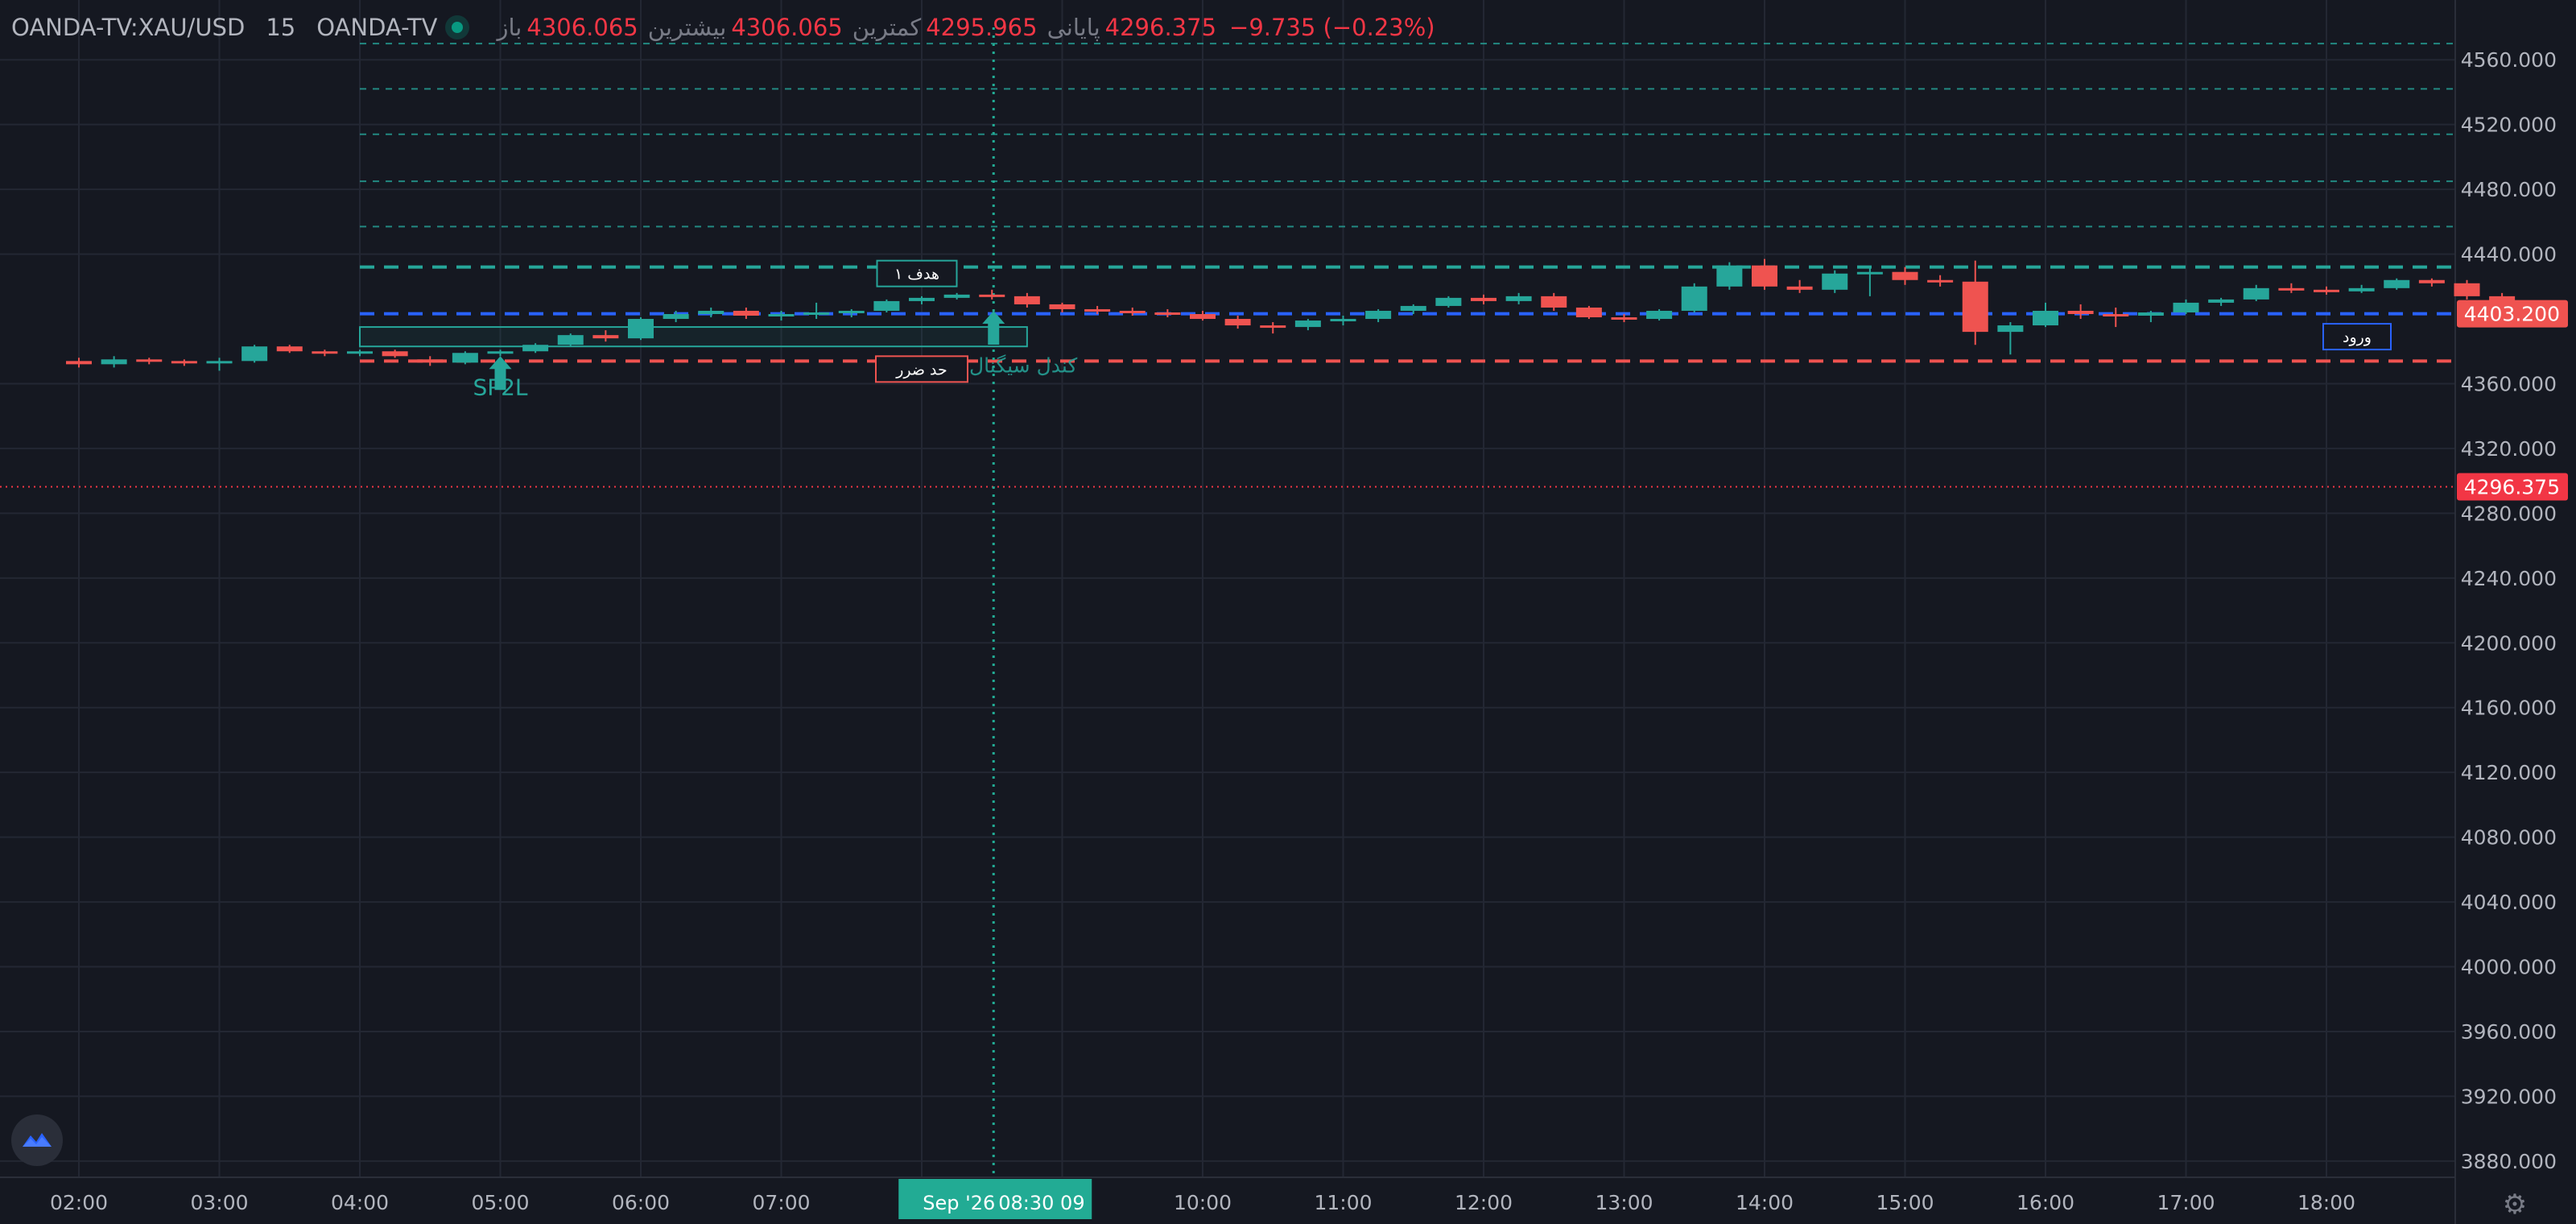  What do you see at coordinates (2509, 189) in the screenshot?
I see `price-axis-label: 4480.000` at bounding box center [2509, 189].